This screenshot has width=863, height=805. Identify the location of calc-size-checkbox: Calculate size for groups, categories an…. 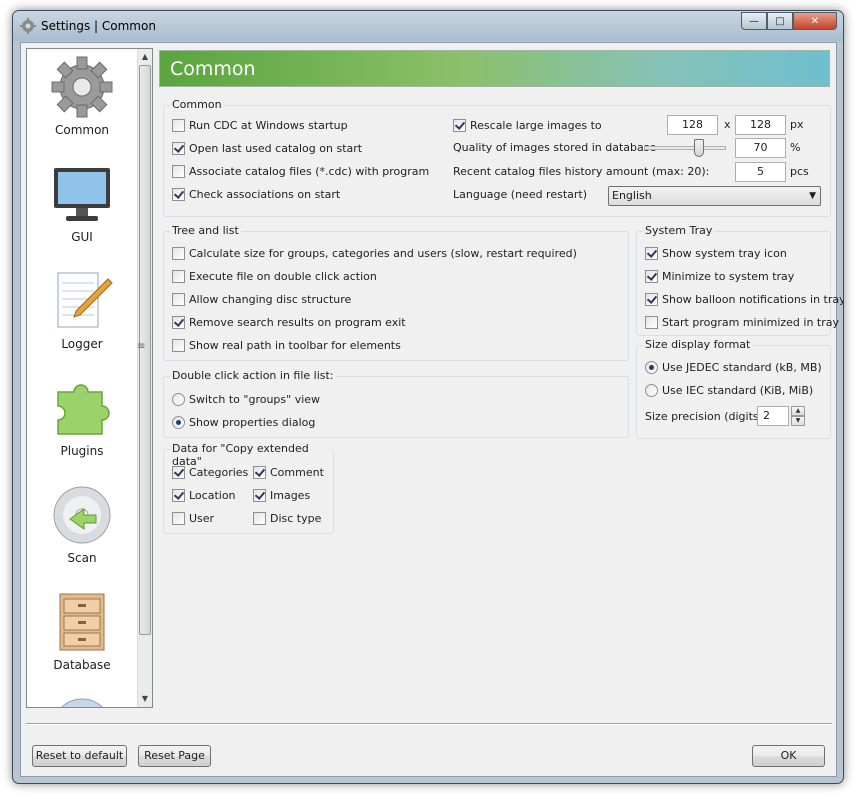
(374, 253).